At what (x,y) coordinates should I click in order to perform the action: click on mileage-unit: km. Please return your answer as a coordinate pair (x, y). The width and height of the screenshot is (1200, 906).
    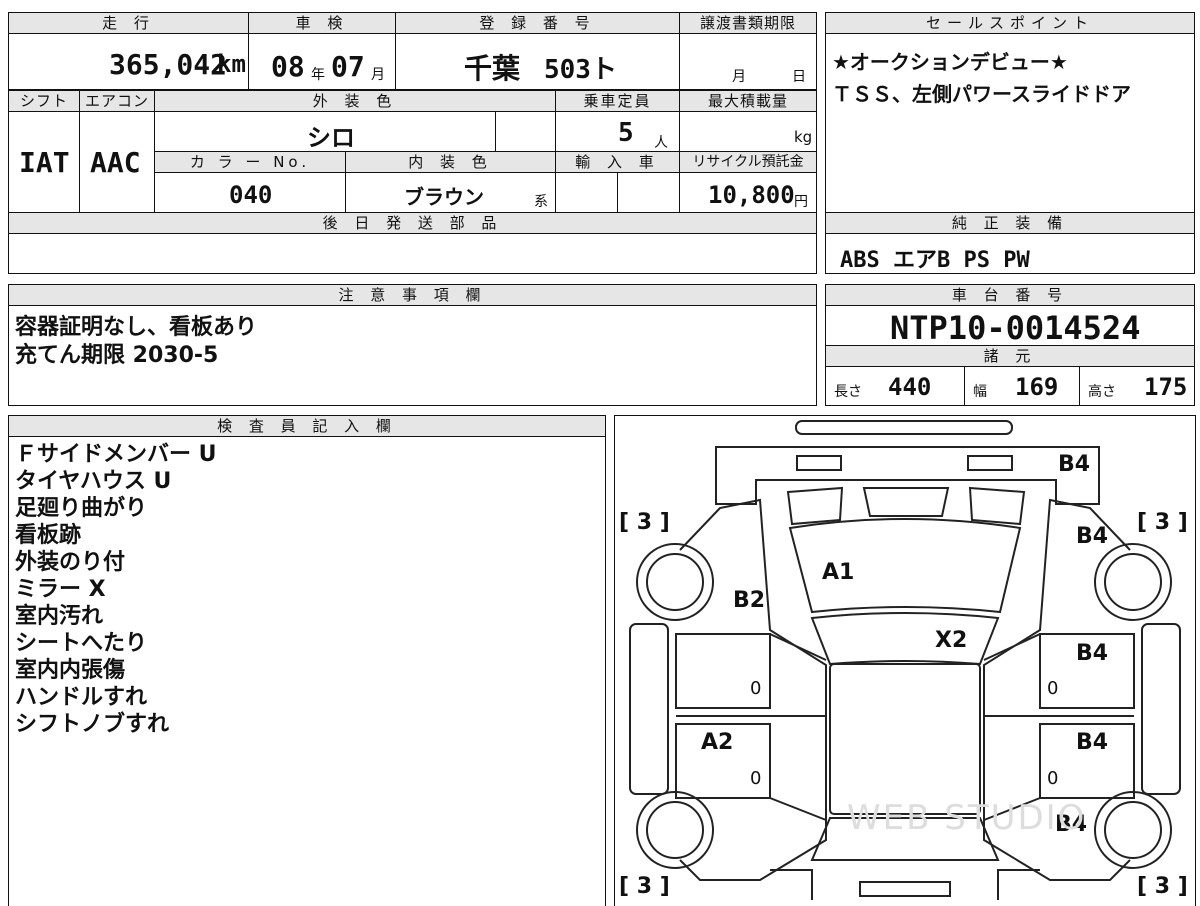
    Looking at the image, I should click on (231, 64).